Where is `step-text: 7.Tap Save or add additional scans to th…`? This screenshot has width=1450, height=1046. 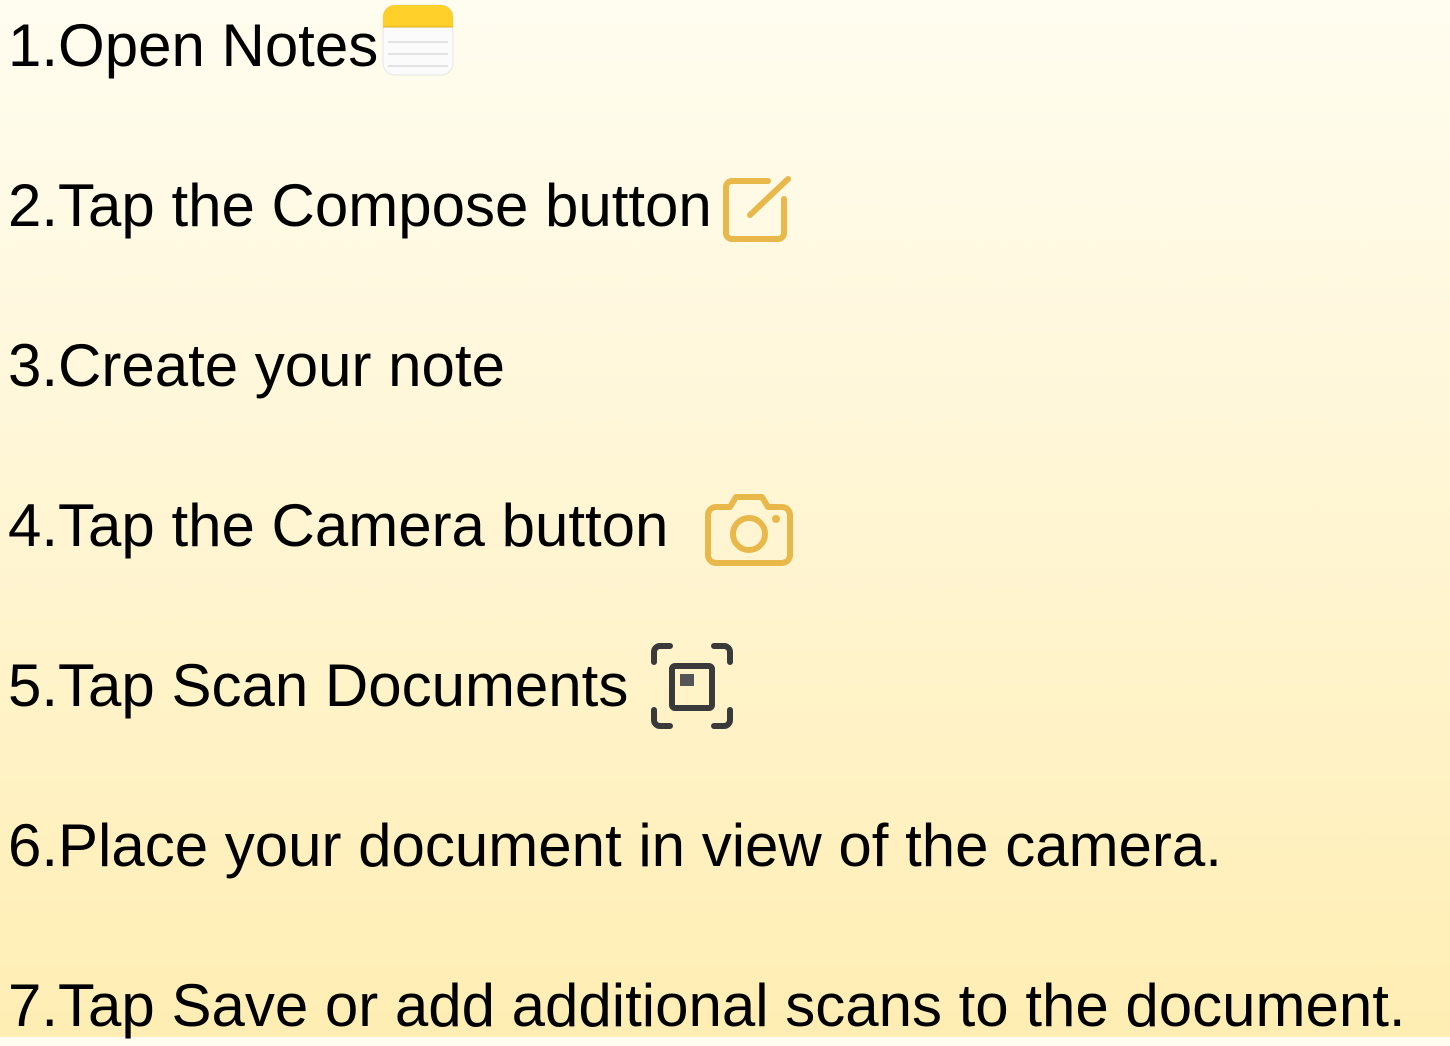
step-text: 7.Tap Save or add additional scans to th… is located at coordinates (707, 1005).